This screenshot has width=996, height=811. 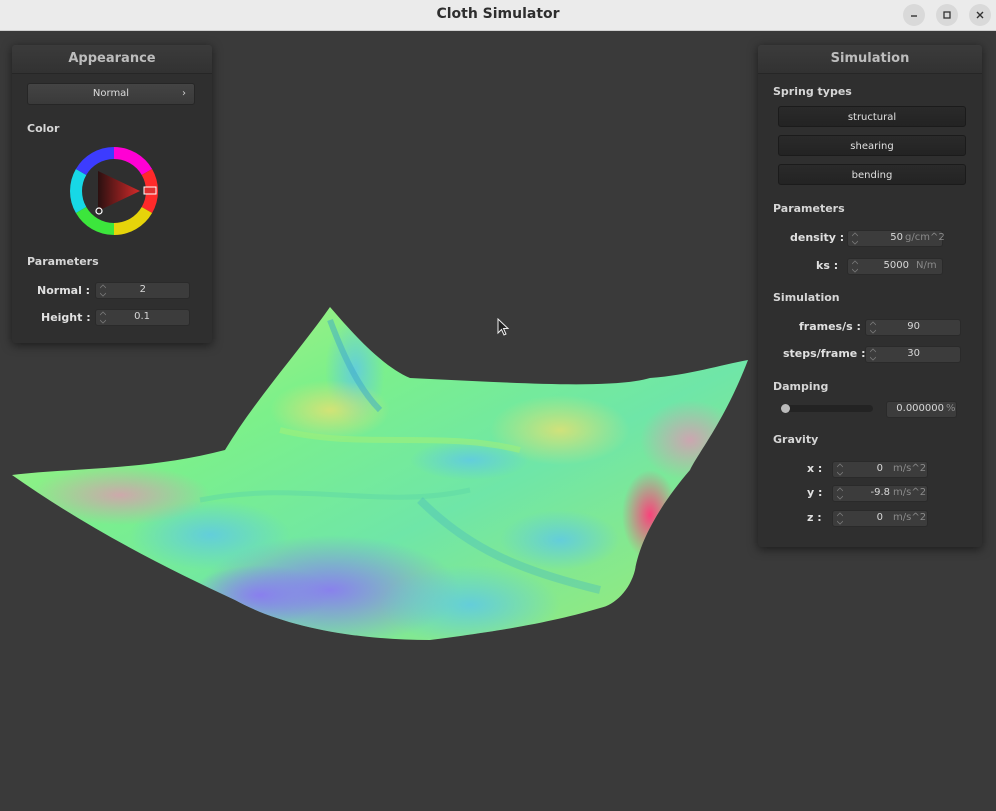 What do you see at coordinates (815, 492) in the screenshot?
I see `gravity-y-label: y :` at bounding box center [815, 492].